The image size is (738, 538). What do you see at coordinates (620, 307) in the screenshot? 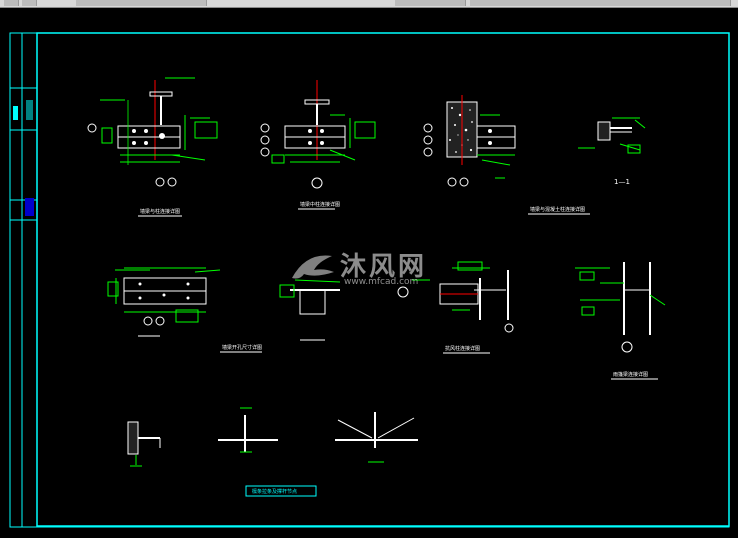
I see `detail-6-graphic` at bounding box center [620, 307].